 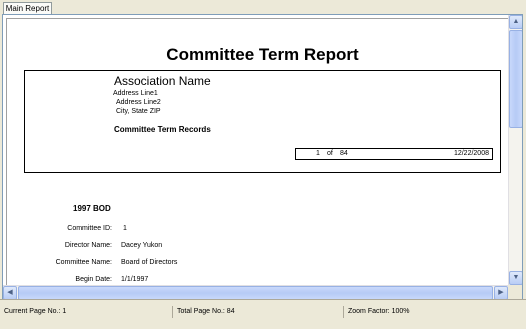 What do you see at coordinates (515, 79) in the screenshot?
I see `vertical-scroll-thumb` at bounding box center [515, 79].